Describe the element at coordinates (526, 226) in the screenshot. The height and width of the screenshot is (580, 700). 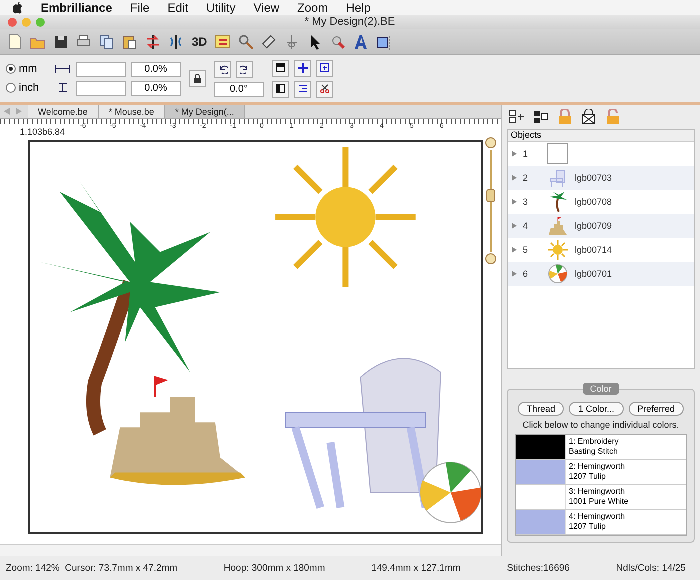
I see `row-number: 4` at that location.